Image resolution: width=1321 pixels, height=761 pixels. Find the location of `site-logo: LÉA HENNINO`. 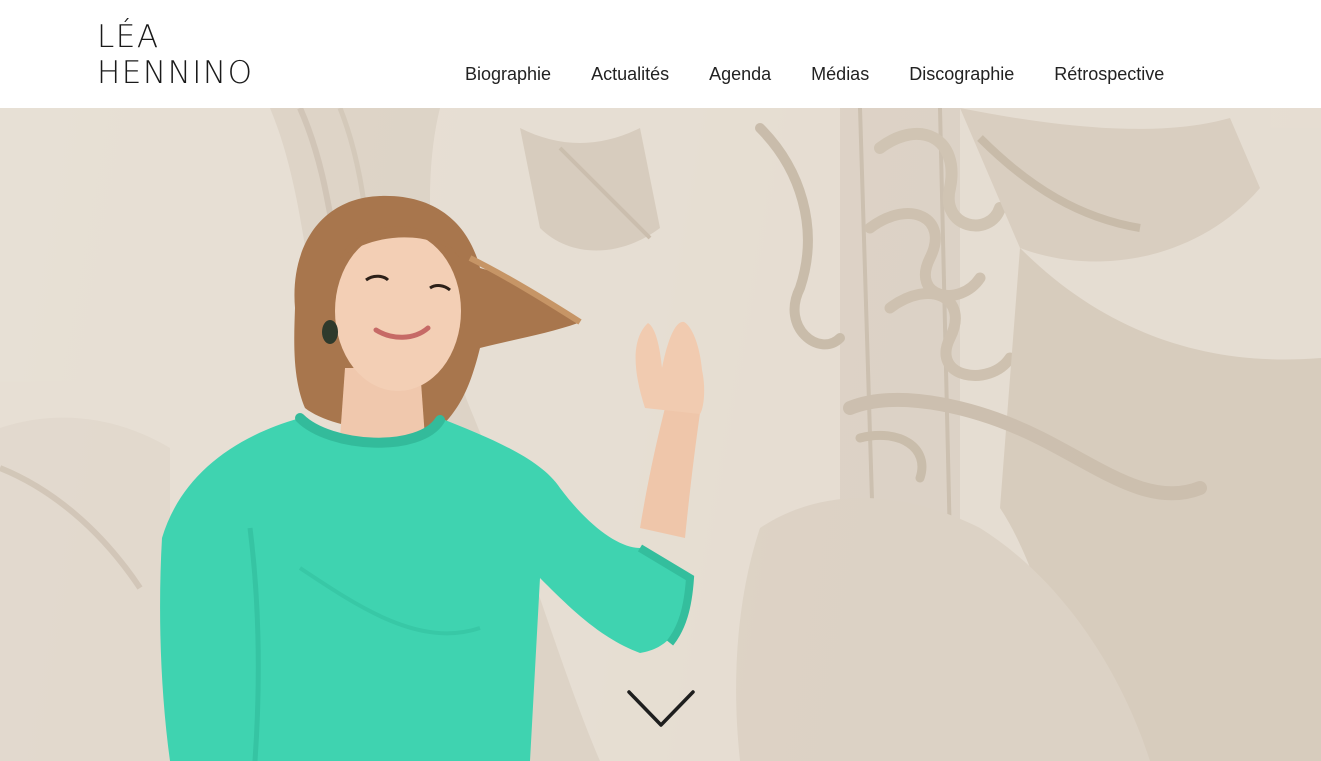

site-logo: LÉA HENNINO is located at coordinates (175, 55).